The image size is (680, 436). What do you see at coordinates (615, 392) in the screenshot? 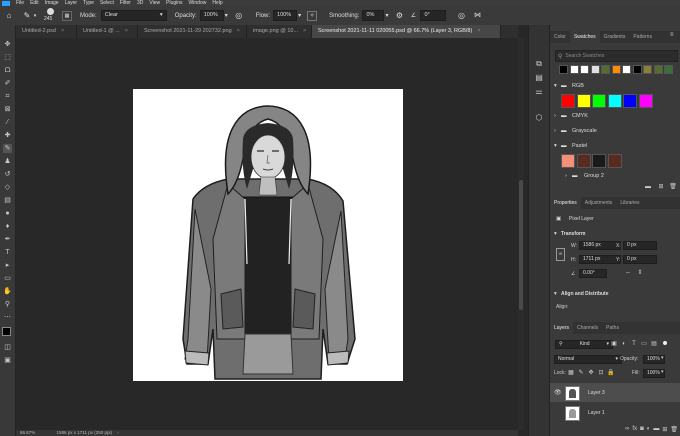
I see `layer-row-layer-3: 👁 Layer 3` at bounding box center [615, 392].